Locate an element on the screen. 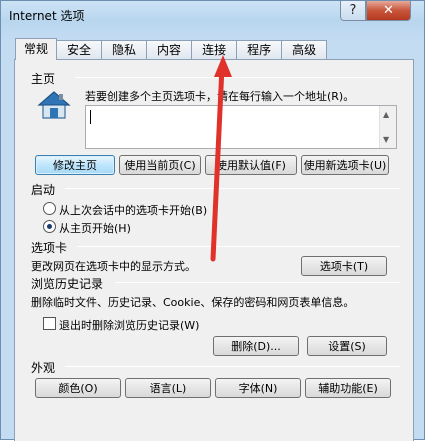 Image resolution: width=425 pixels, height=441 pixels. tab-programs: 程序 is located at coordinates (259, 50).